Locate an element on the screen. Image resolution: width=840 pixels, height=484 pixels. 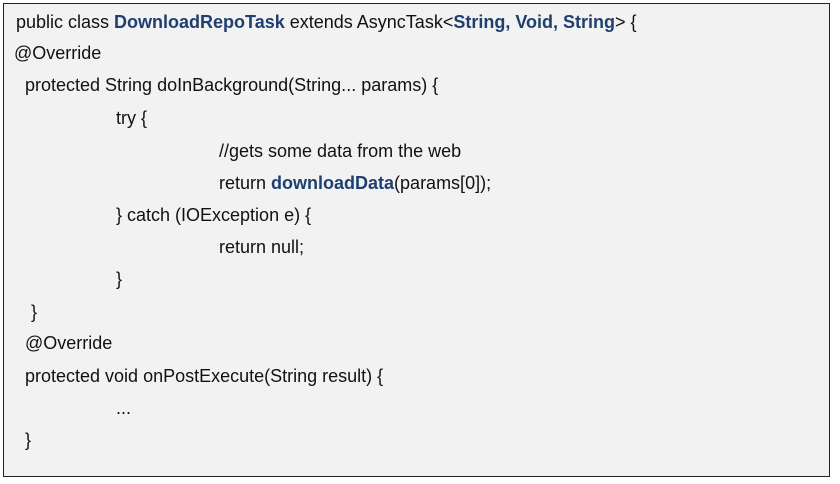
code-text: (params[0]); is located at coordinates (443, 183).